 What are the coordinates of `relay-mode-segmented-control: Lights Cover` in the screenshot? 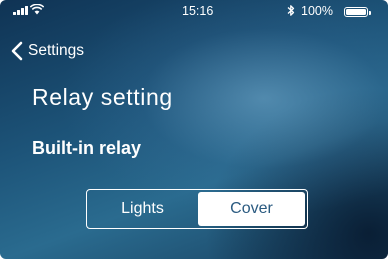 It's located at (197, 209).